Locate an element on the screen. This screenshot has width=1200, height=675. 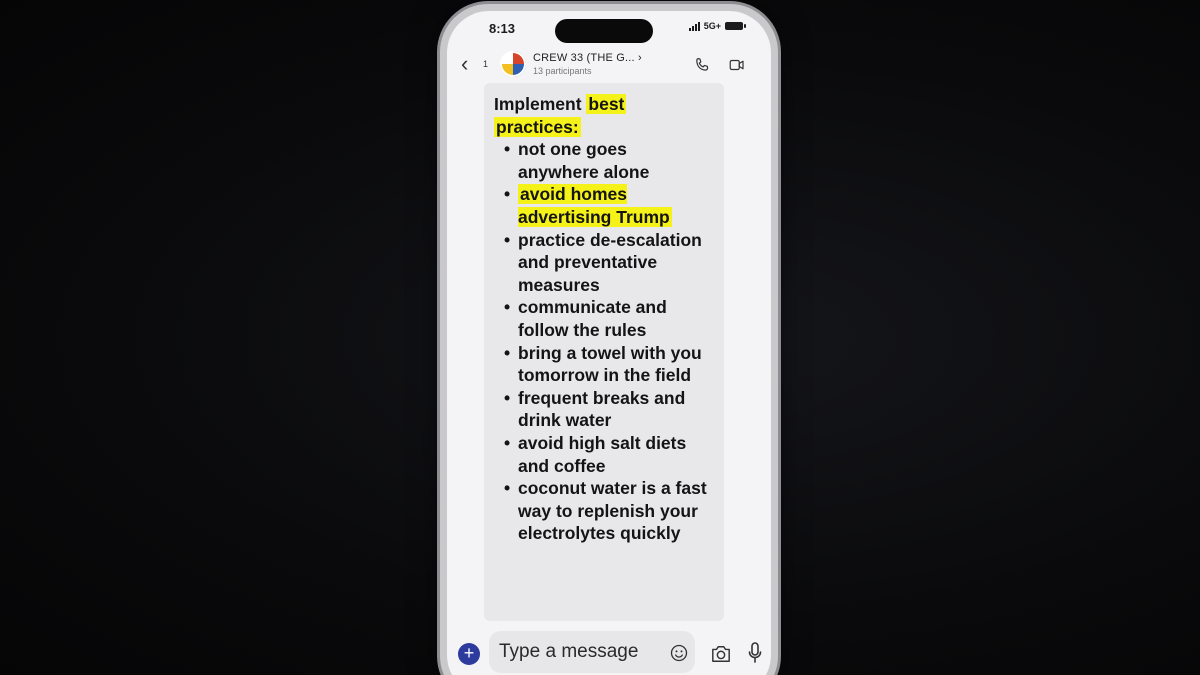
network-label: 5G+ is located at coordinates (712, 26).